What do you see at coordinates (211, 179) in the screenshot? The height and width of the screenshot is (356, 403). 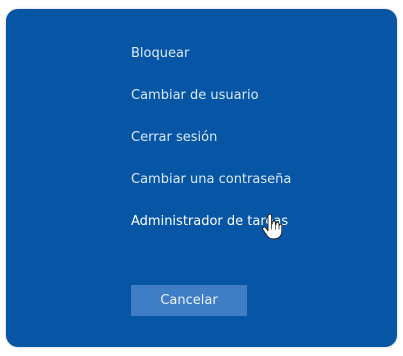 I see `menu-item-cambiar-contrasena: Cambiar una contraseña` at bounding box center [211, 179].